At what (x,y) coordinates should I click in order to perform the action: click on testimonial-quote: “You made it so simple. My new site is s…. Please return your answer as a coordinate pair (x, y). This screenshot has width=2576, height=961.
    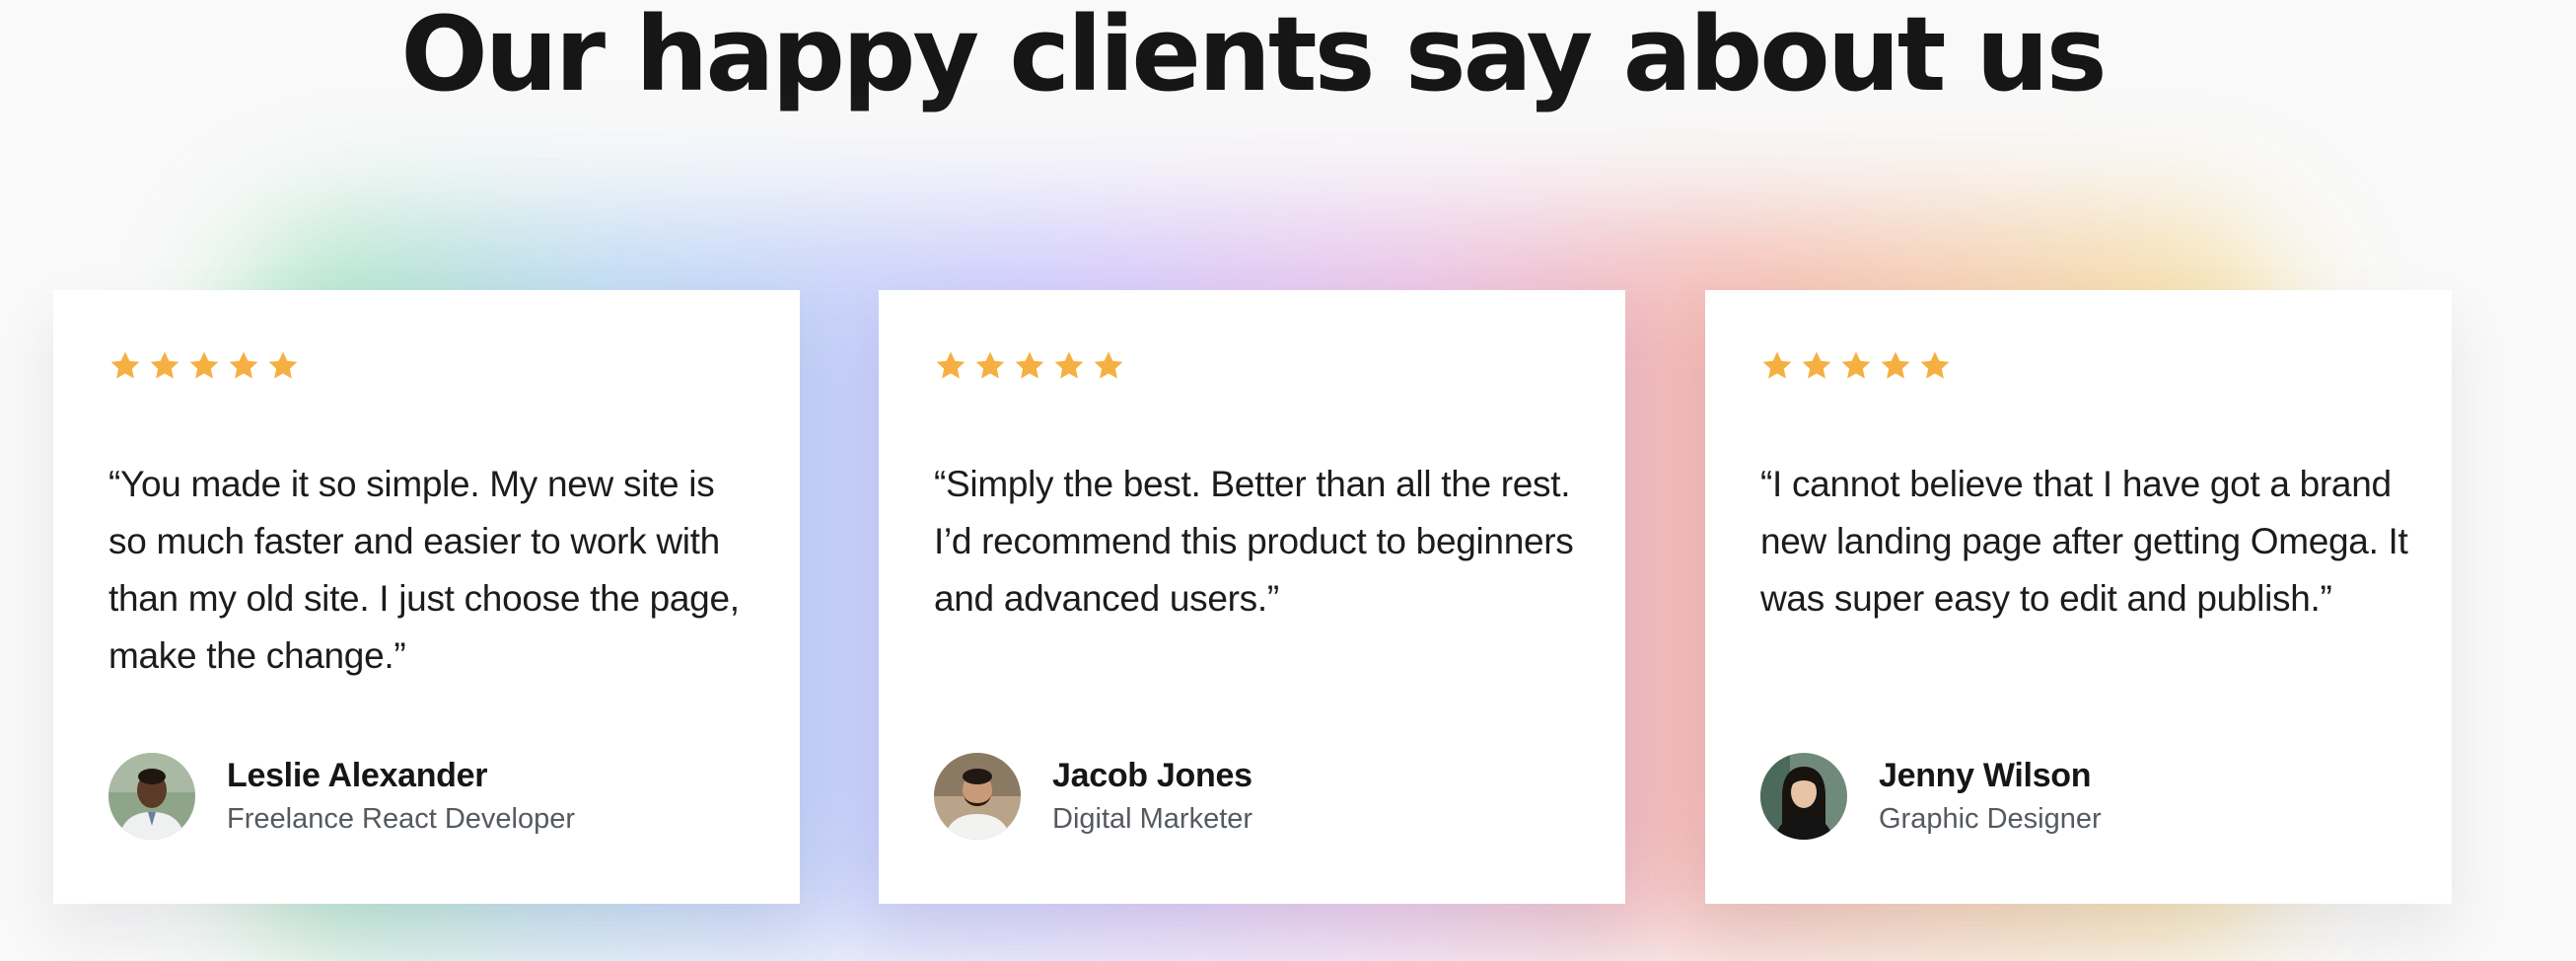
    Looking at the image, I should click on (424, 570).